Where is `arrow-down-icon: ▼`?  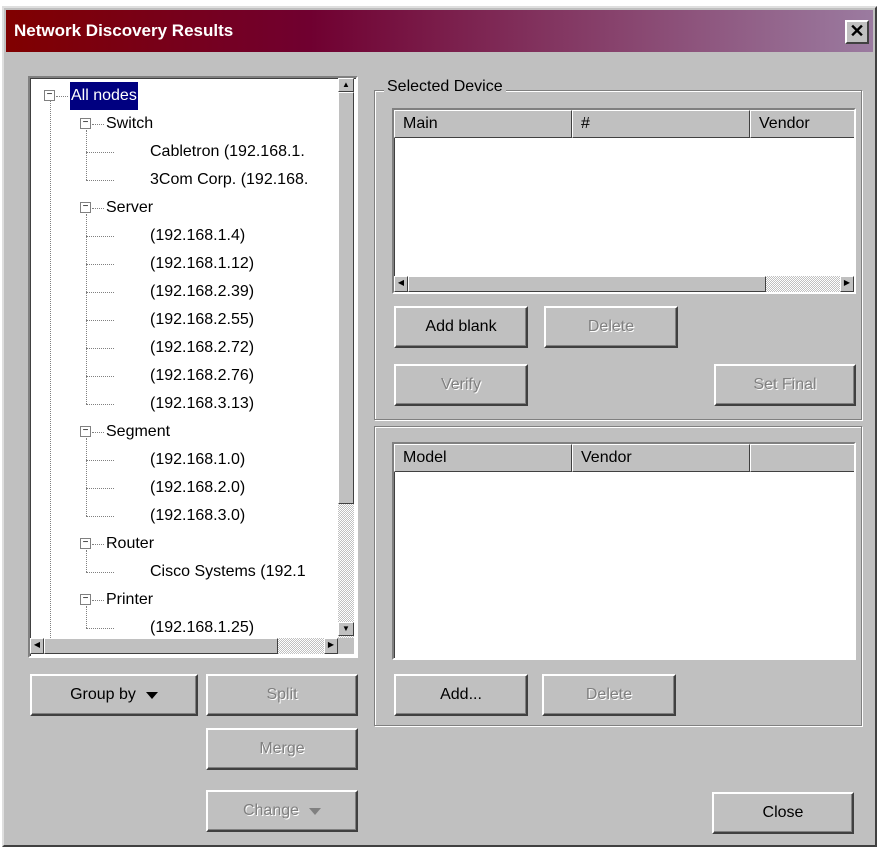
arrow-down-icon: ▼ is located at coordinates (346, 629).